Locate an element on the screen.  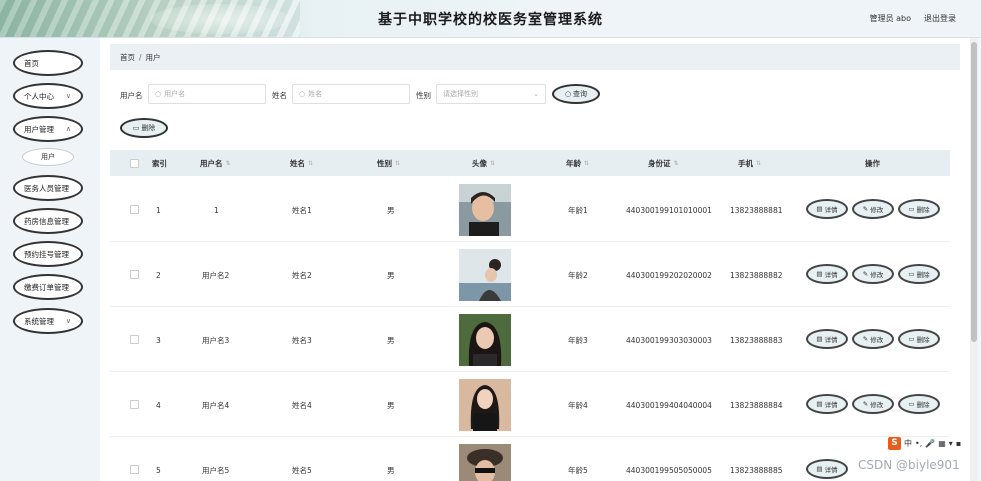
sidebar-item-profile: 个人中心 ∨ is located at coordinates (48, 96).